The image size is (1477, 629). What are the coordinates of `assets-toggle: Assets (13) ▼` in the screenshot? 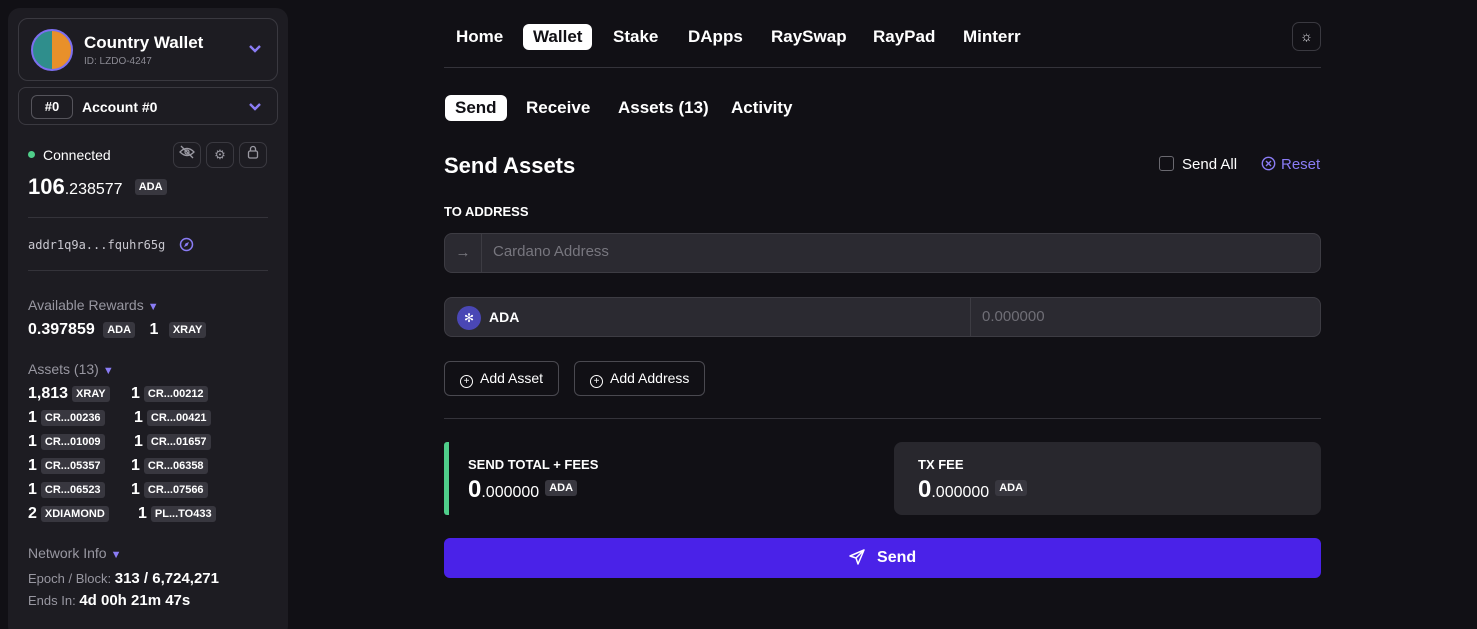 It's located at (71, 369).